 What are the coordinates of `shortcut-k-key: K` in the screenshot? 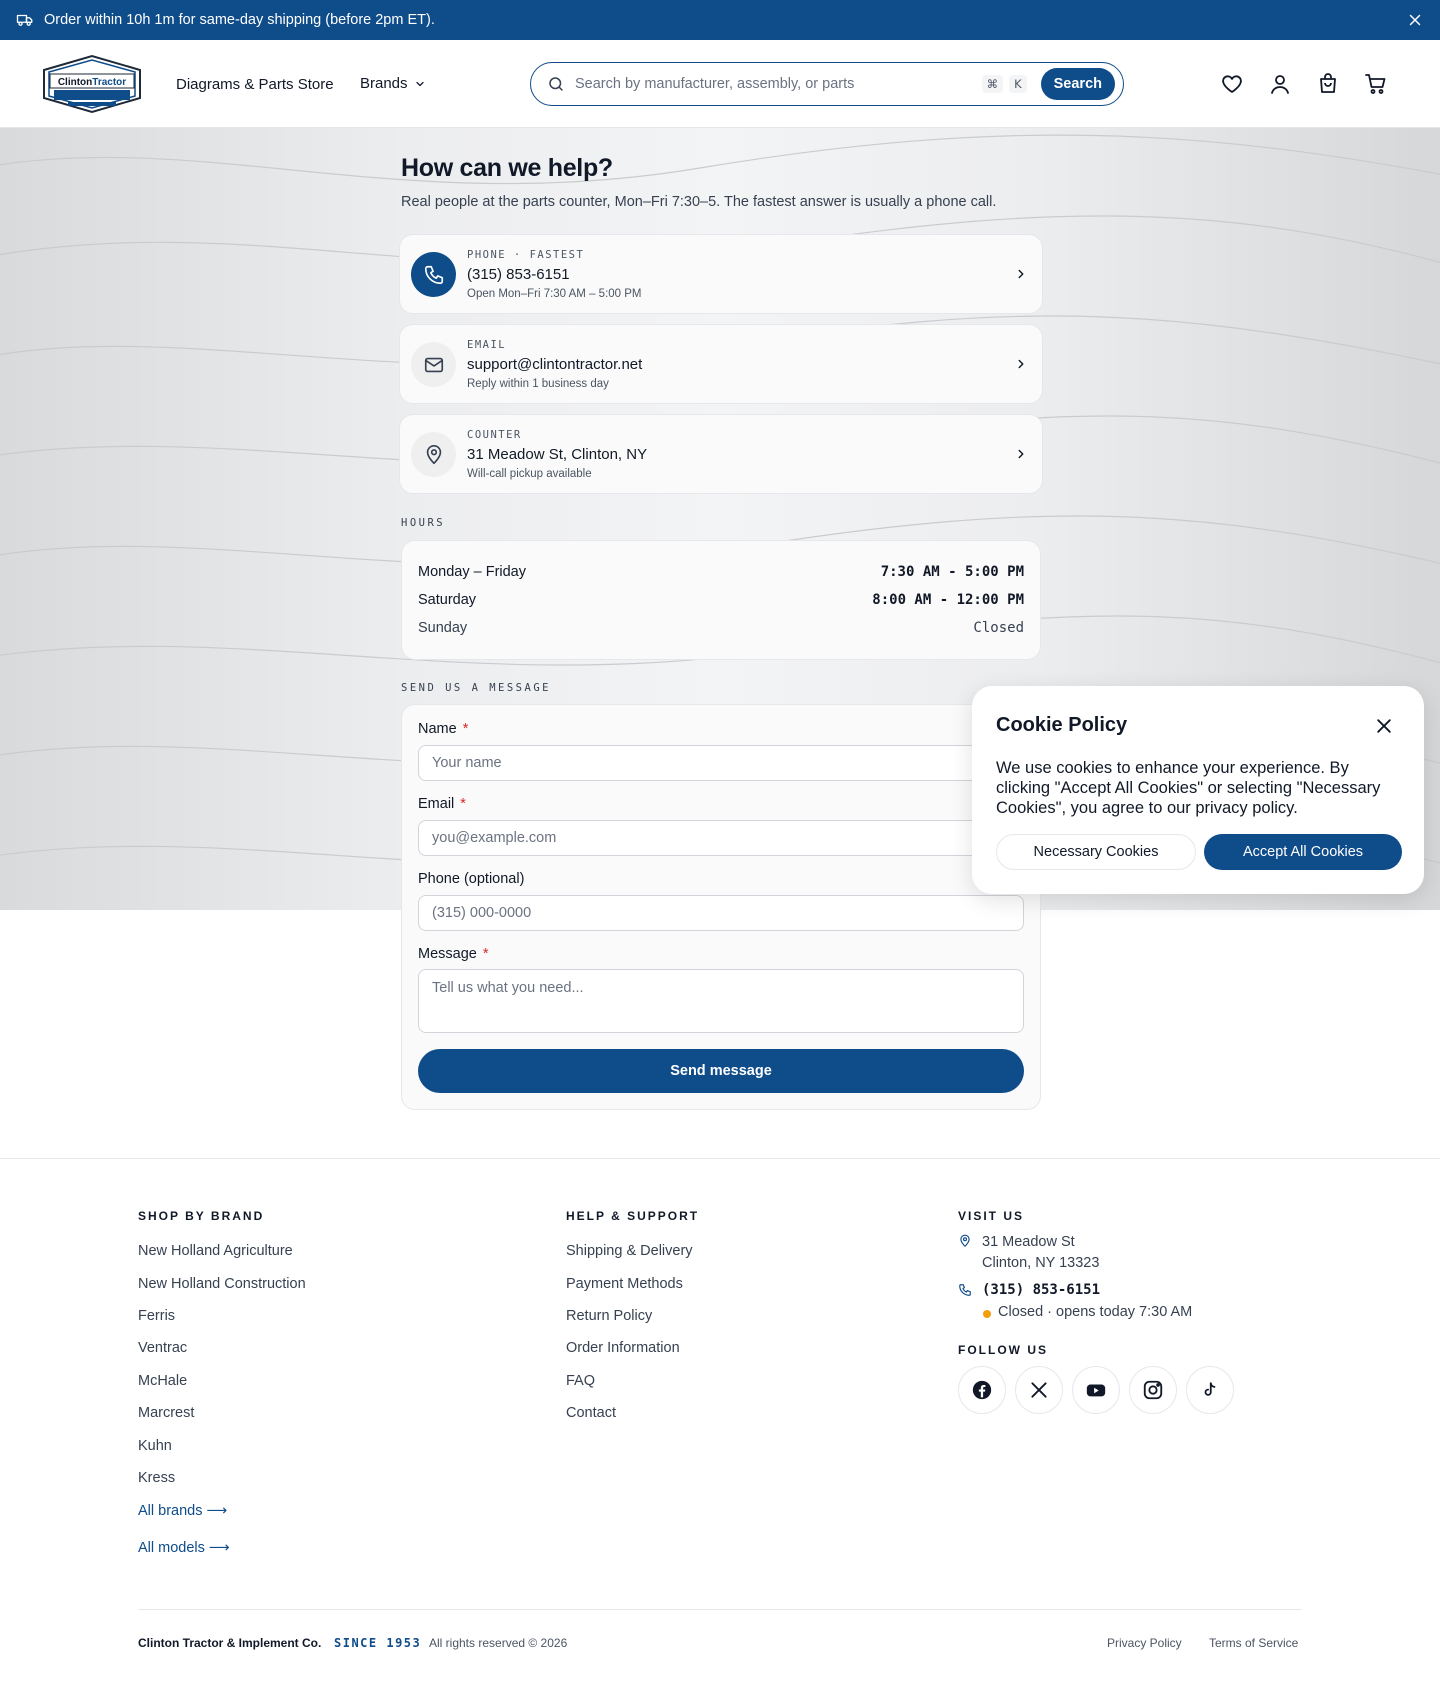 It's located at (1018, 84).